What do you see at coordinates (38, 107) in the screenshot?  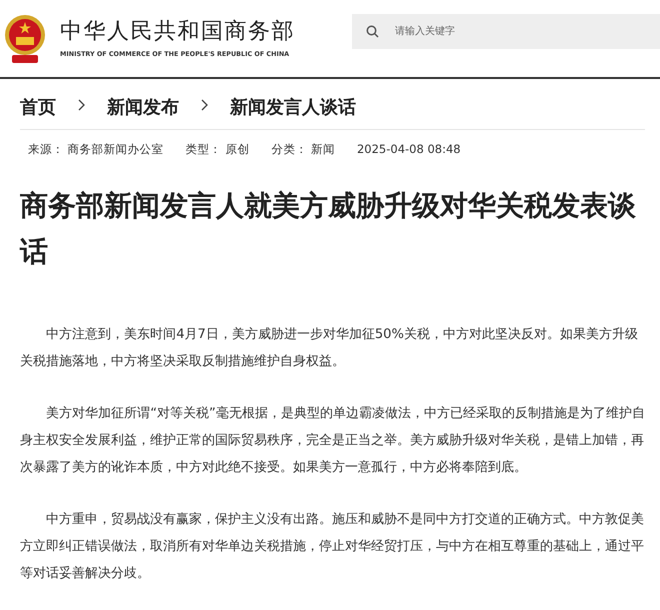 I see `breadcrumb-link: 首页` at bounding box center [38, 107].